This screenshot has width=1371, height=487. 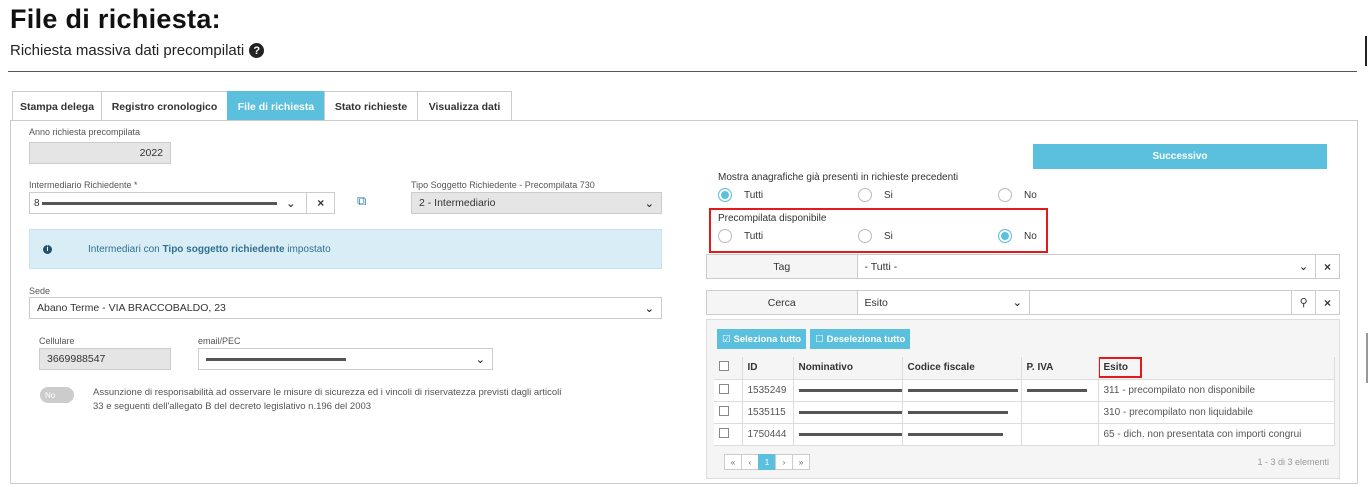 What do you see at coordinates (875, 195) in the screenshot?
I see `radio-mostra-si: Si` at bounding box center [875, 195].